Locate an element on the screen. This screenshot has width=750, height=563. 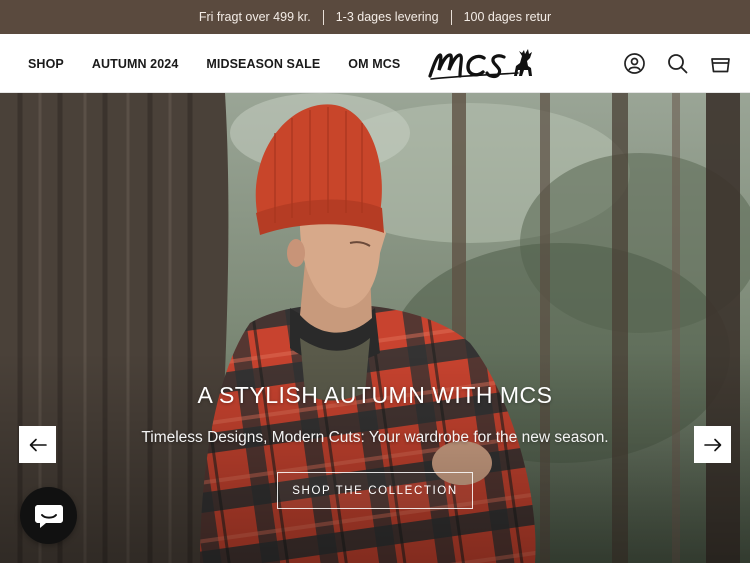
nav-shop: SHOP is located at coordinates (46, 64).